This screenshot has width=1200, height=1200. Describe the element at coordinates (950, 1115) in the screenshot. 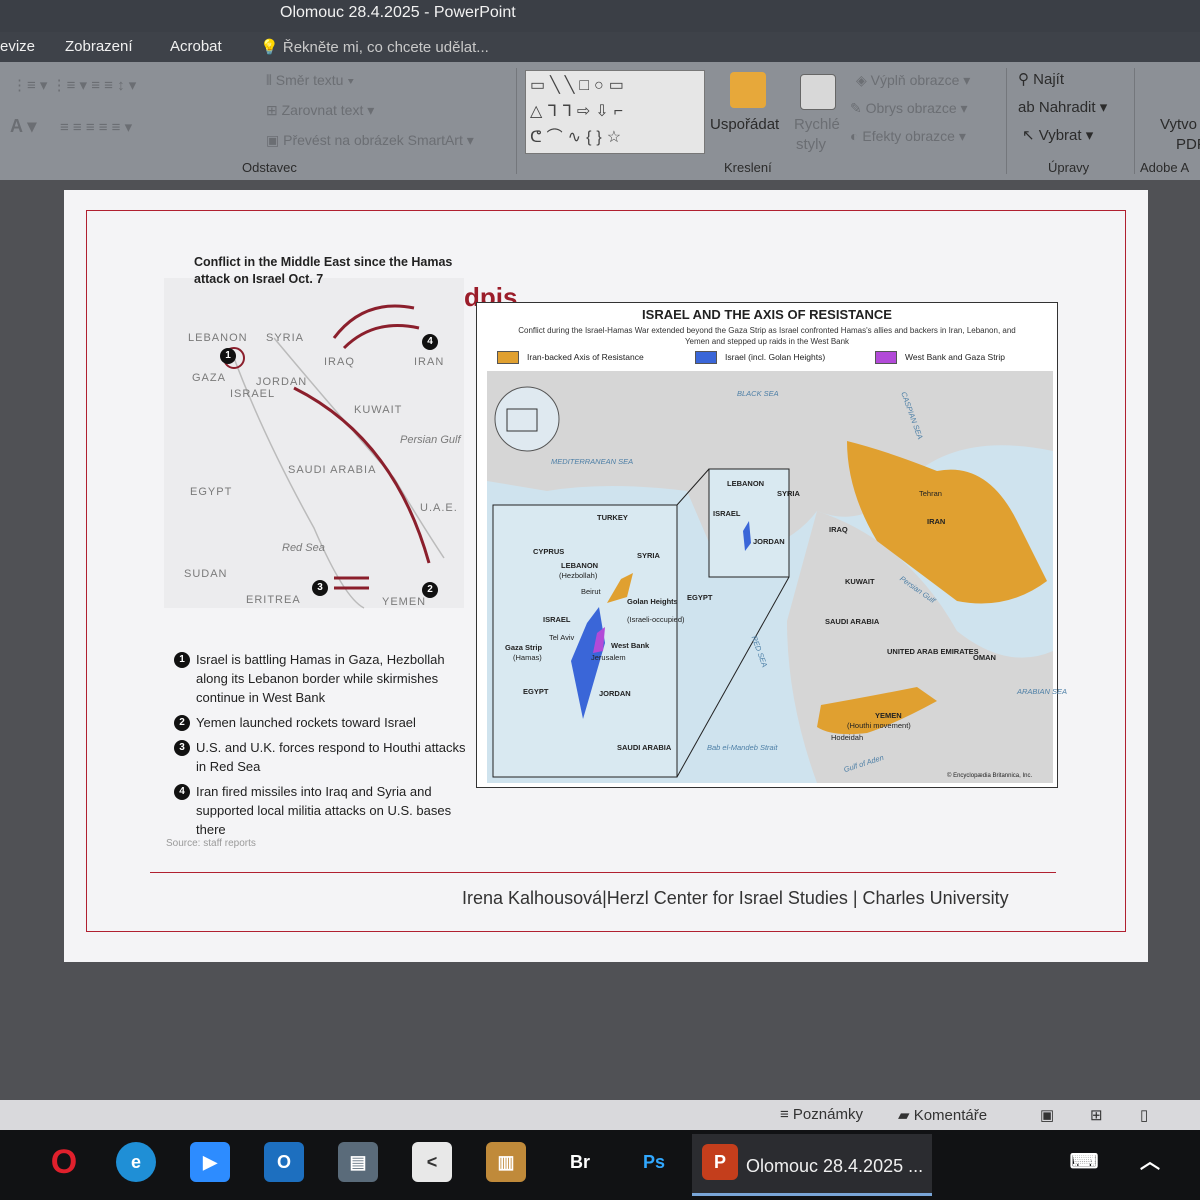

I see `comments-label: Komentáře` at that location.